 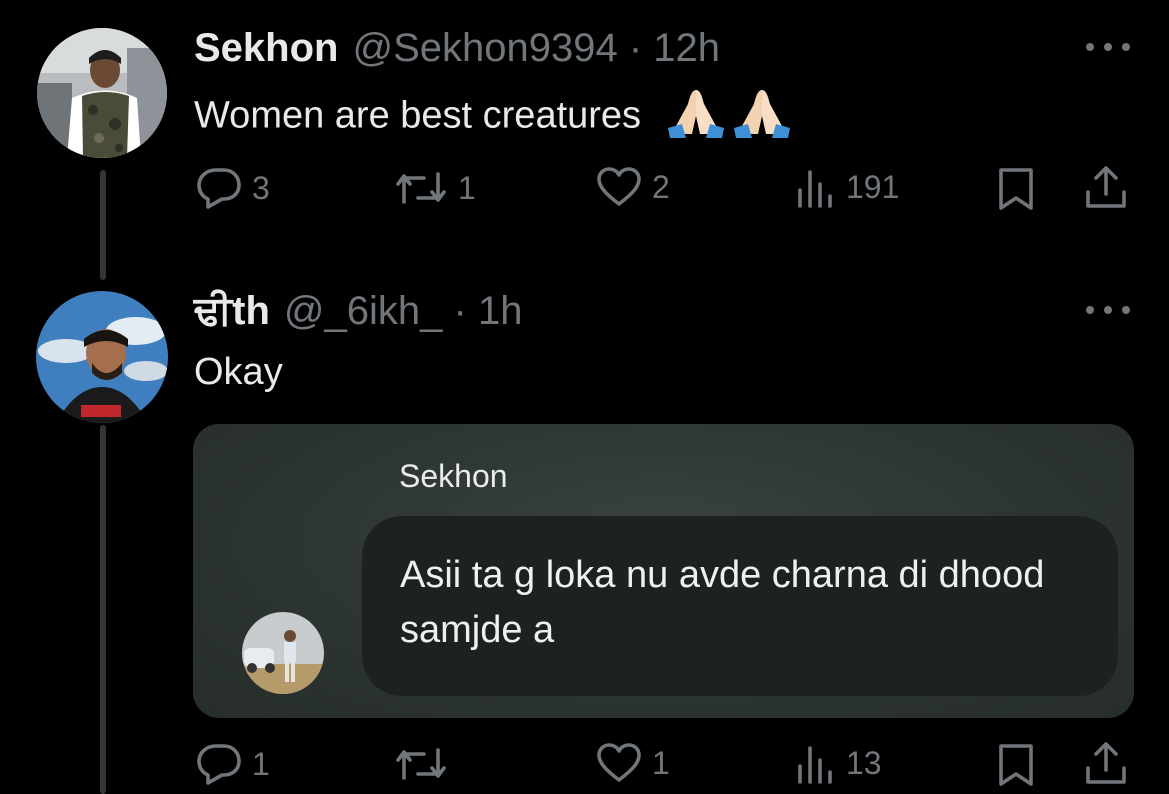 What do you see at coordinates (453, 476) in the screenshot?
I see `quoted-author: Sekhon` at bounding box center [453, 476].